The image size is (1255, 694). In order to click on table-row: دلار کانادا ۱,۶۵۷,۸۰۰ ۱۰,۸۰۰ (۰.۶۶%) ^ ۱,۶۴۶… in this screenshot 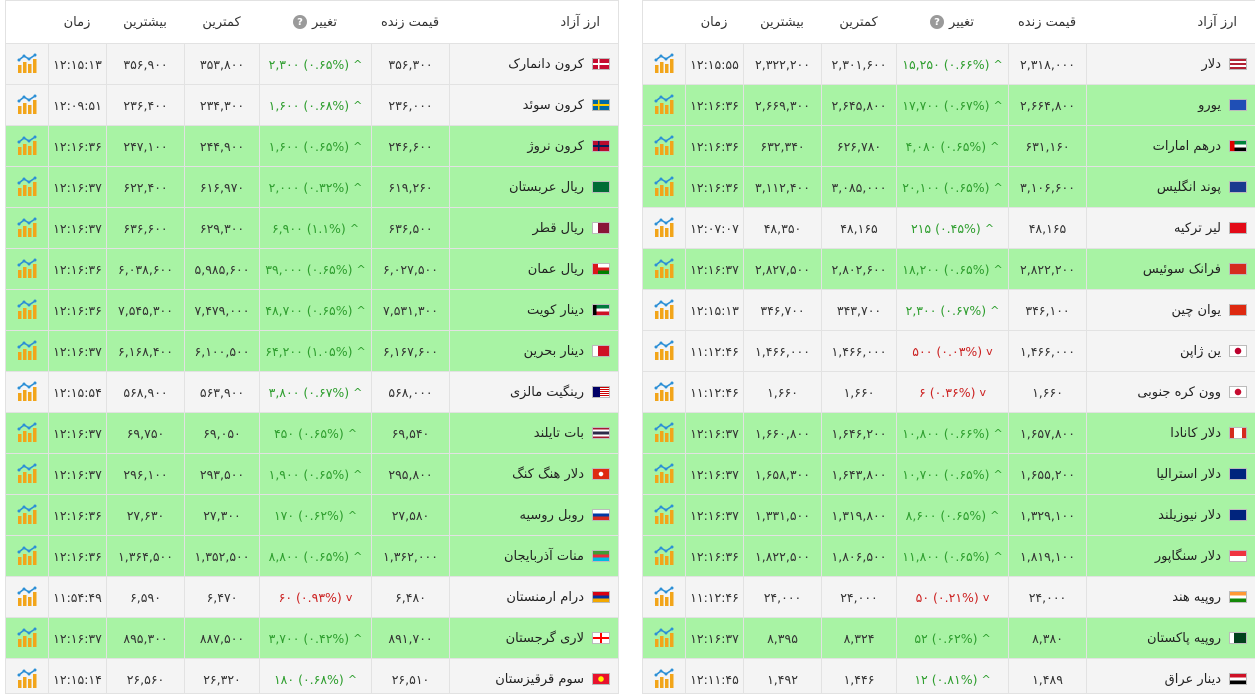, I will do `click(949, 432)`.